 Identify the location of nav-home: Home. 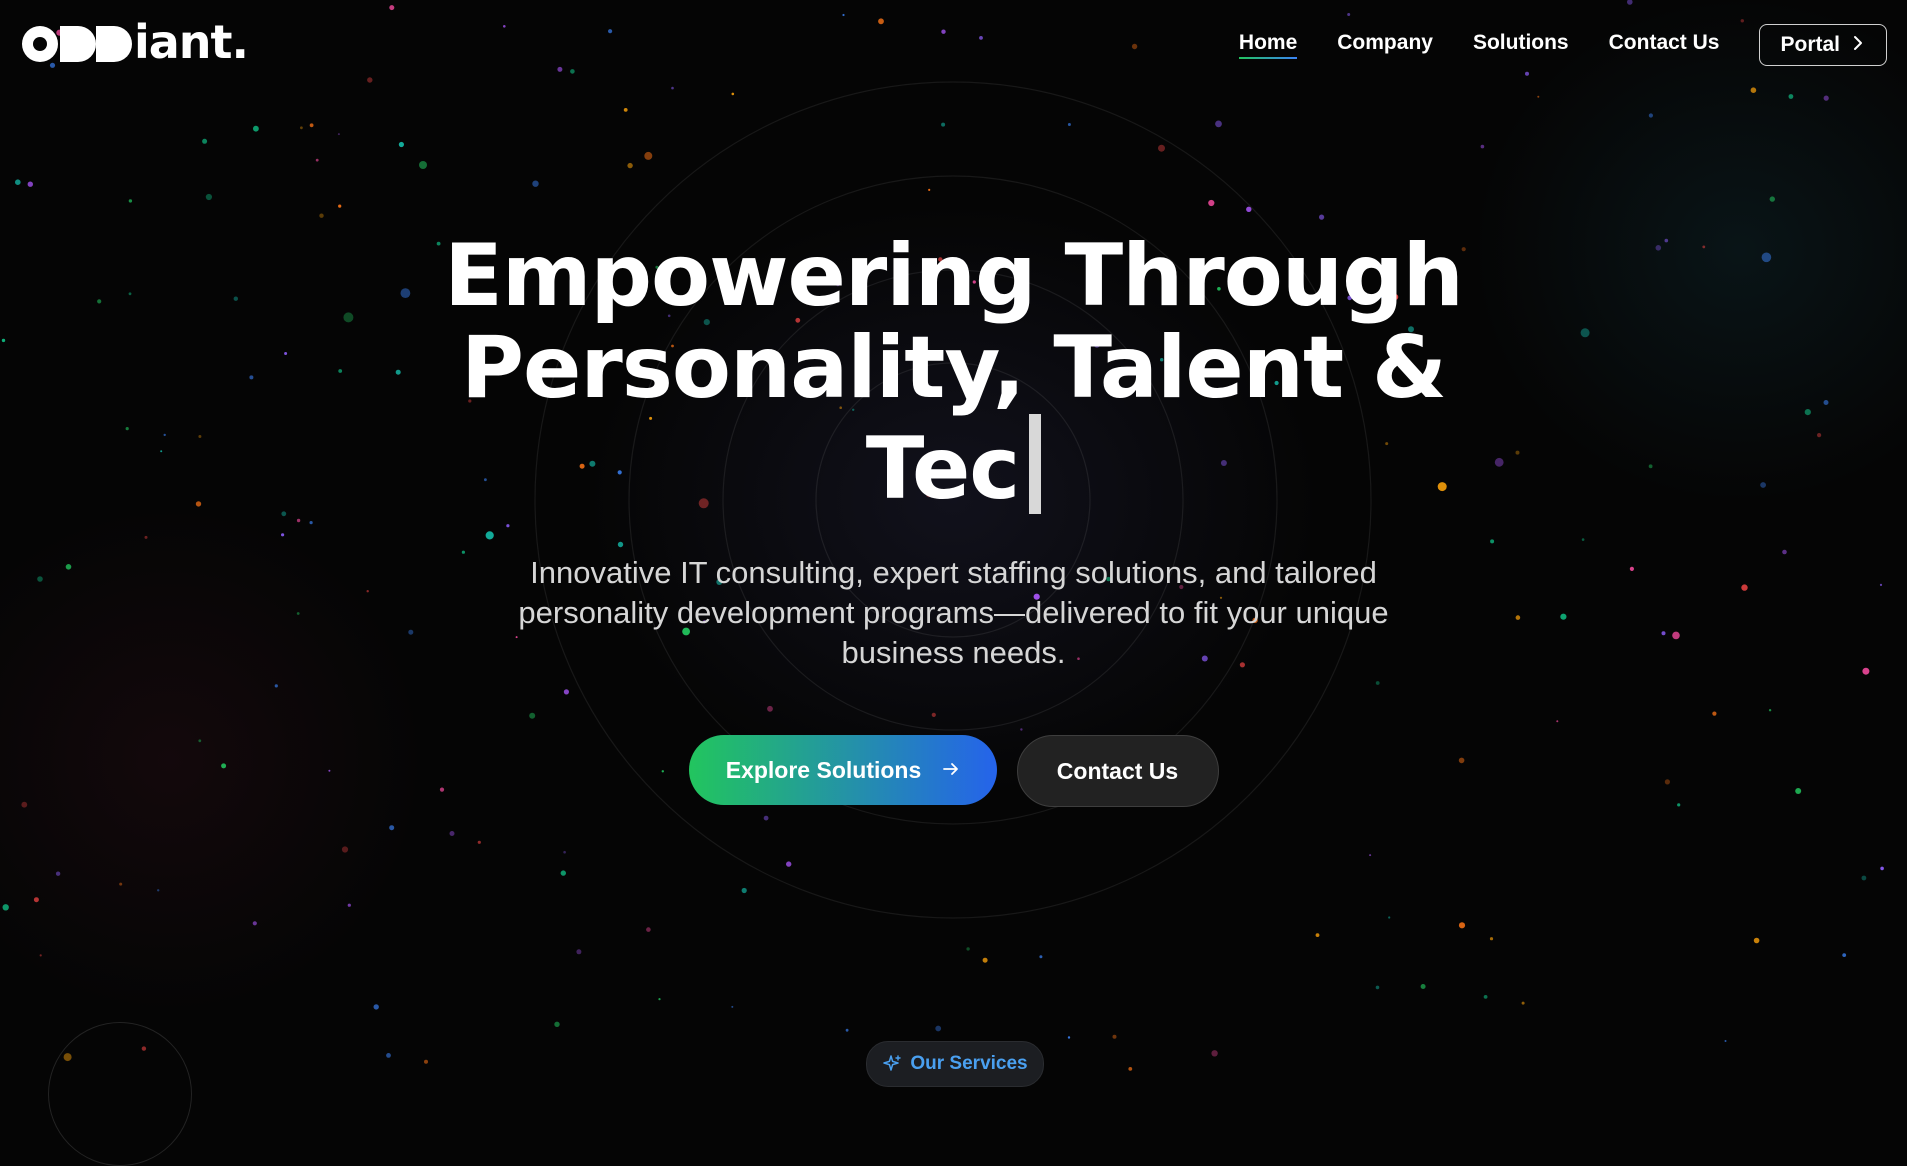
(1268, 45).